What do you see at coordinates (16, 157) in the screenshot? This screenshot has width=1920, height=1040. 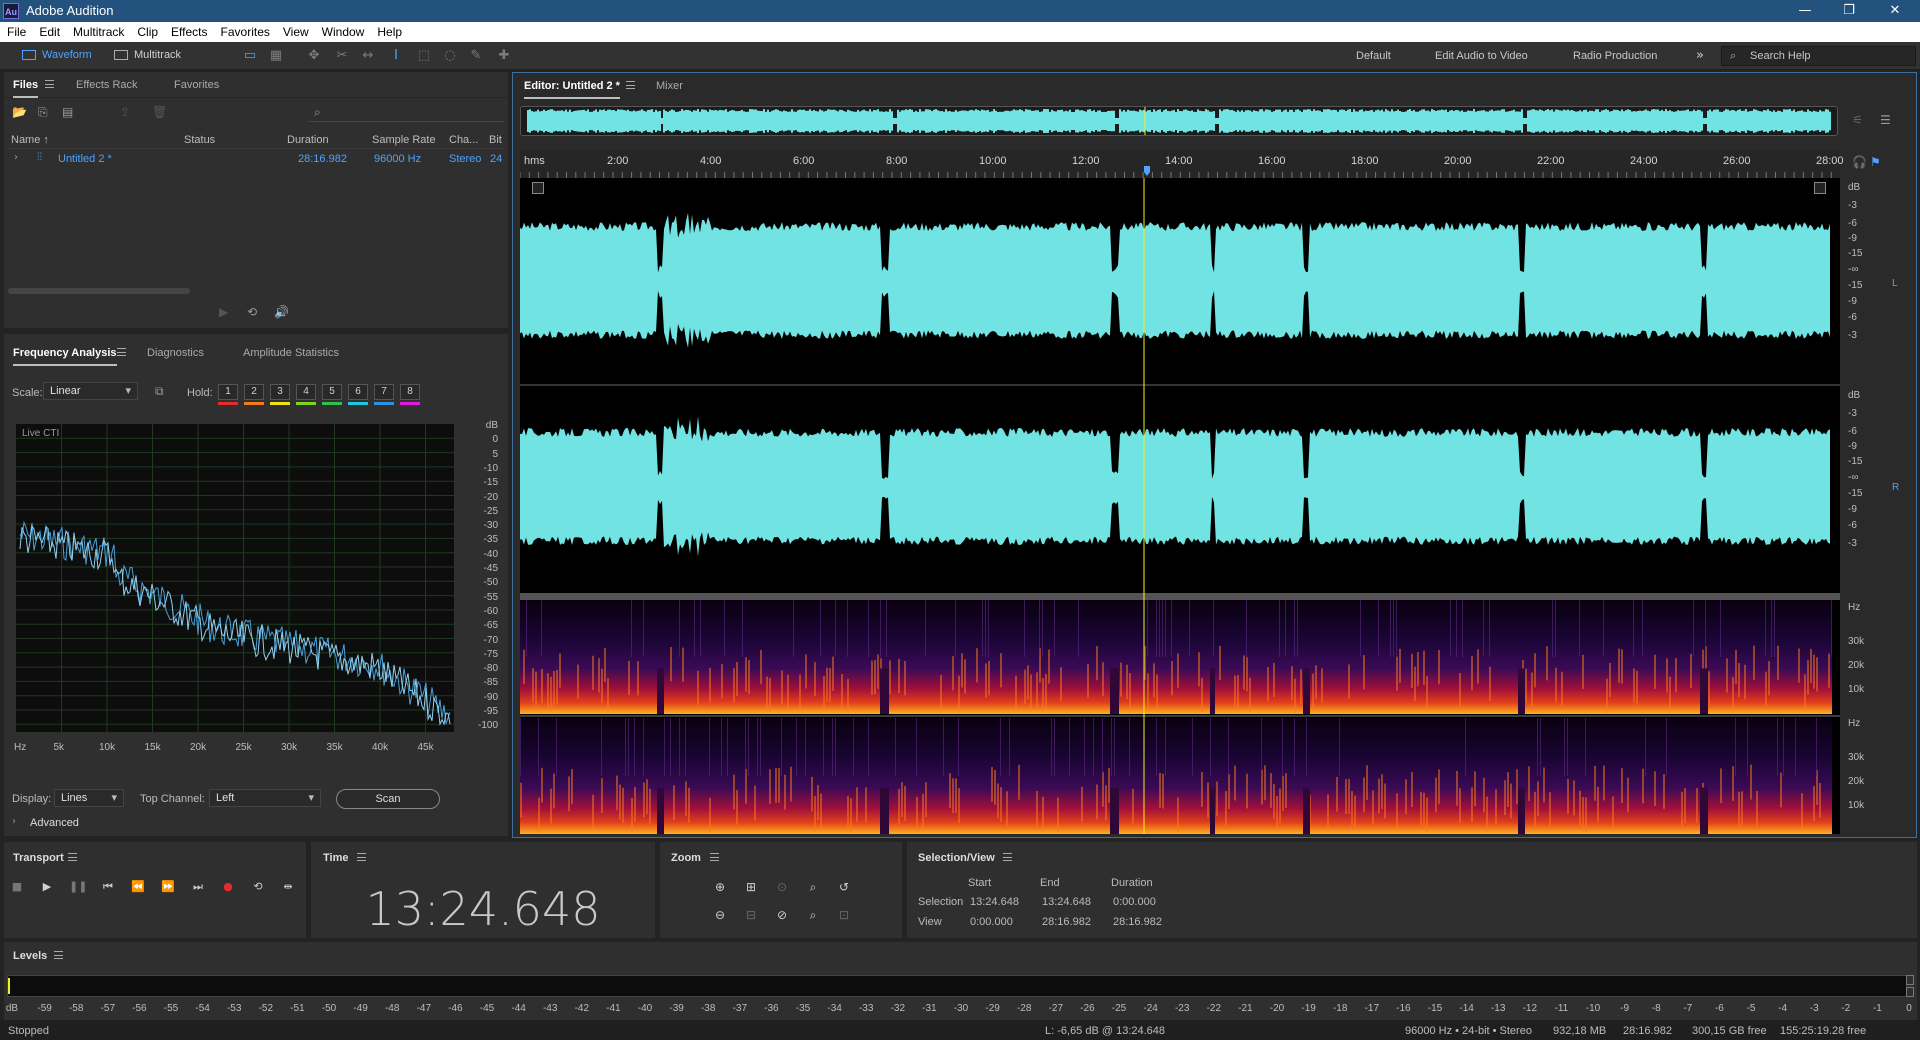 I see `expand-chevron-icon: ›` at bounding box center [16, 157].